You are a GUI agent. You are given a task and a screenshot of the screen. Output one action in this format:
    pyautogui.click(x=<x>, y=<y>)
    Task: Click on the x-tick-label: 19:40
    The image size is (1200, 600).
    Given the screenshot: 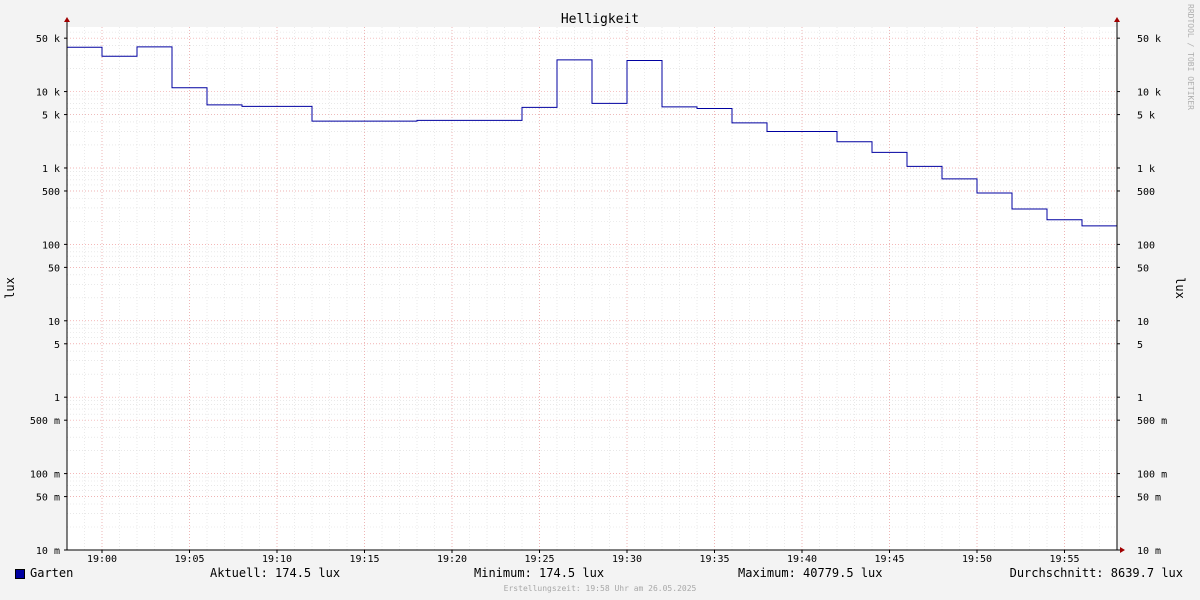 What is the action you would take?
    pyautogui.click(x=802, y=559)
    